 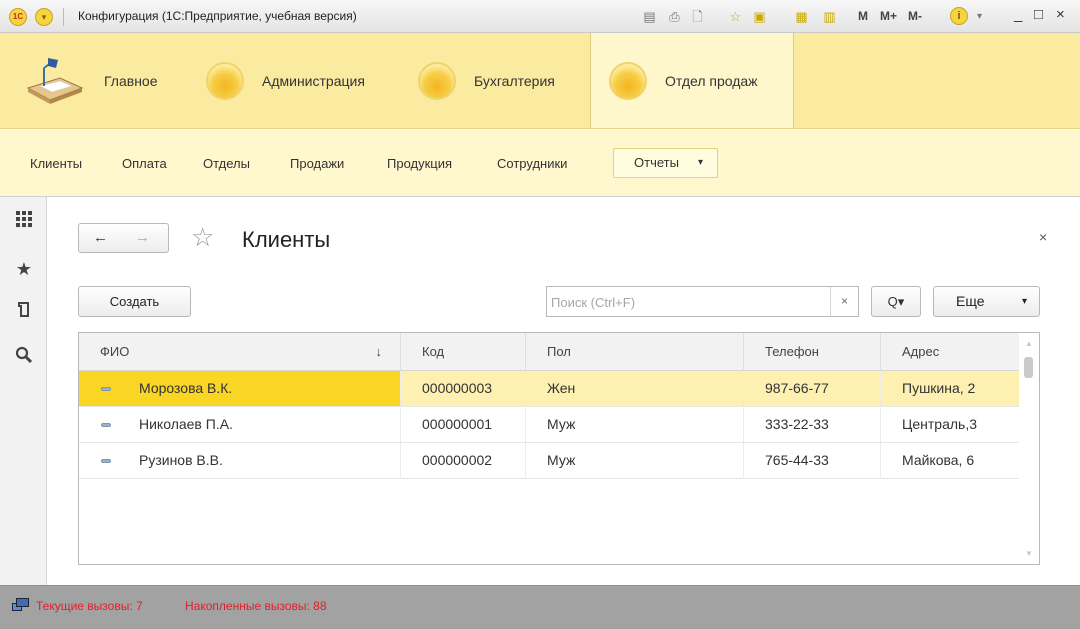 What do you see at coordinates (419, 163) in the screenshot?
I see `command-products: Продукция` at bounding box center [419, 163].